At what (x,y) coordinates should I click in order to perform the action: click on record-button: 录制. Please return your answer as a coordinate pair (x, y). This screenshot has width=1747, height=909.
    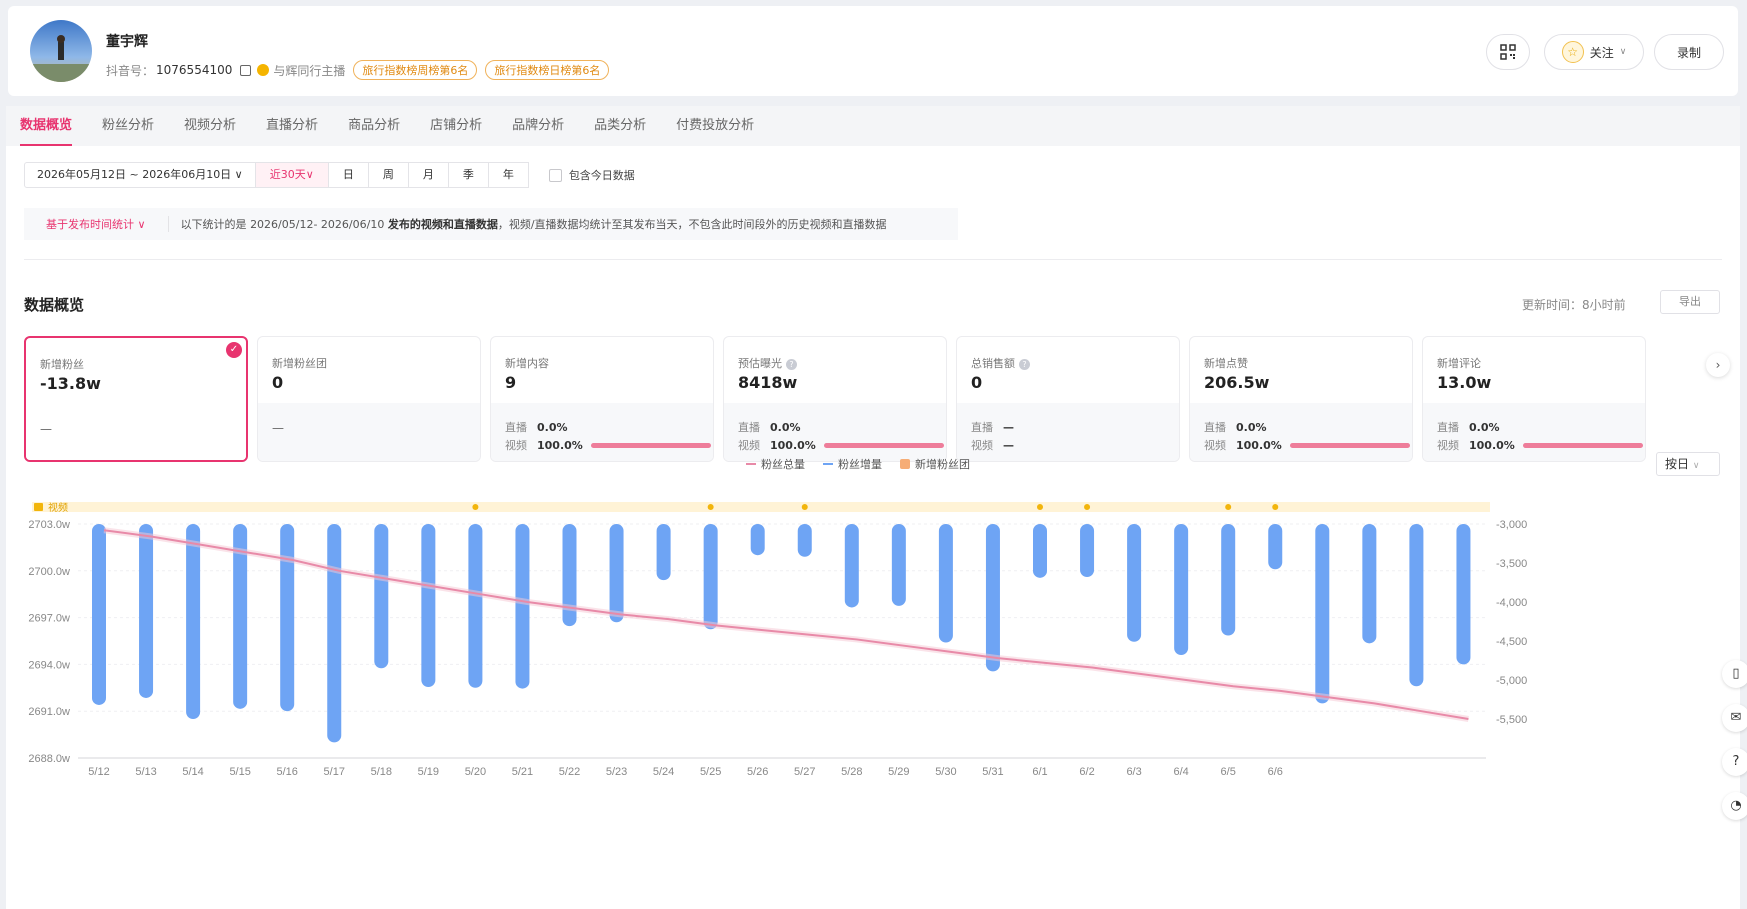
    Looking at the image, I should click on (1689, 52).